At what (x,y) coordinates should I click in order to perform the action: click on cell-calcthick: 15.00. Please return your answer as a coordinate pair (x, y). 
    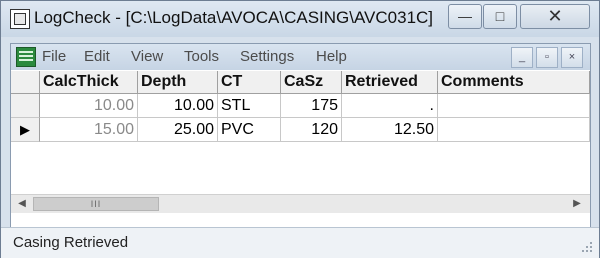
    Looking at the image, I should click on (89, 130).